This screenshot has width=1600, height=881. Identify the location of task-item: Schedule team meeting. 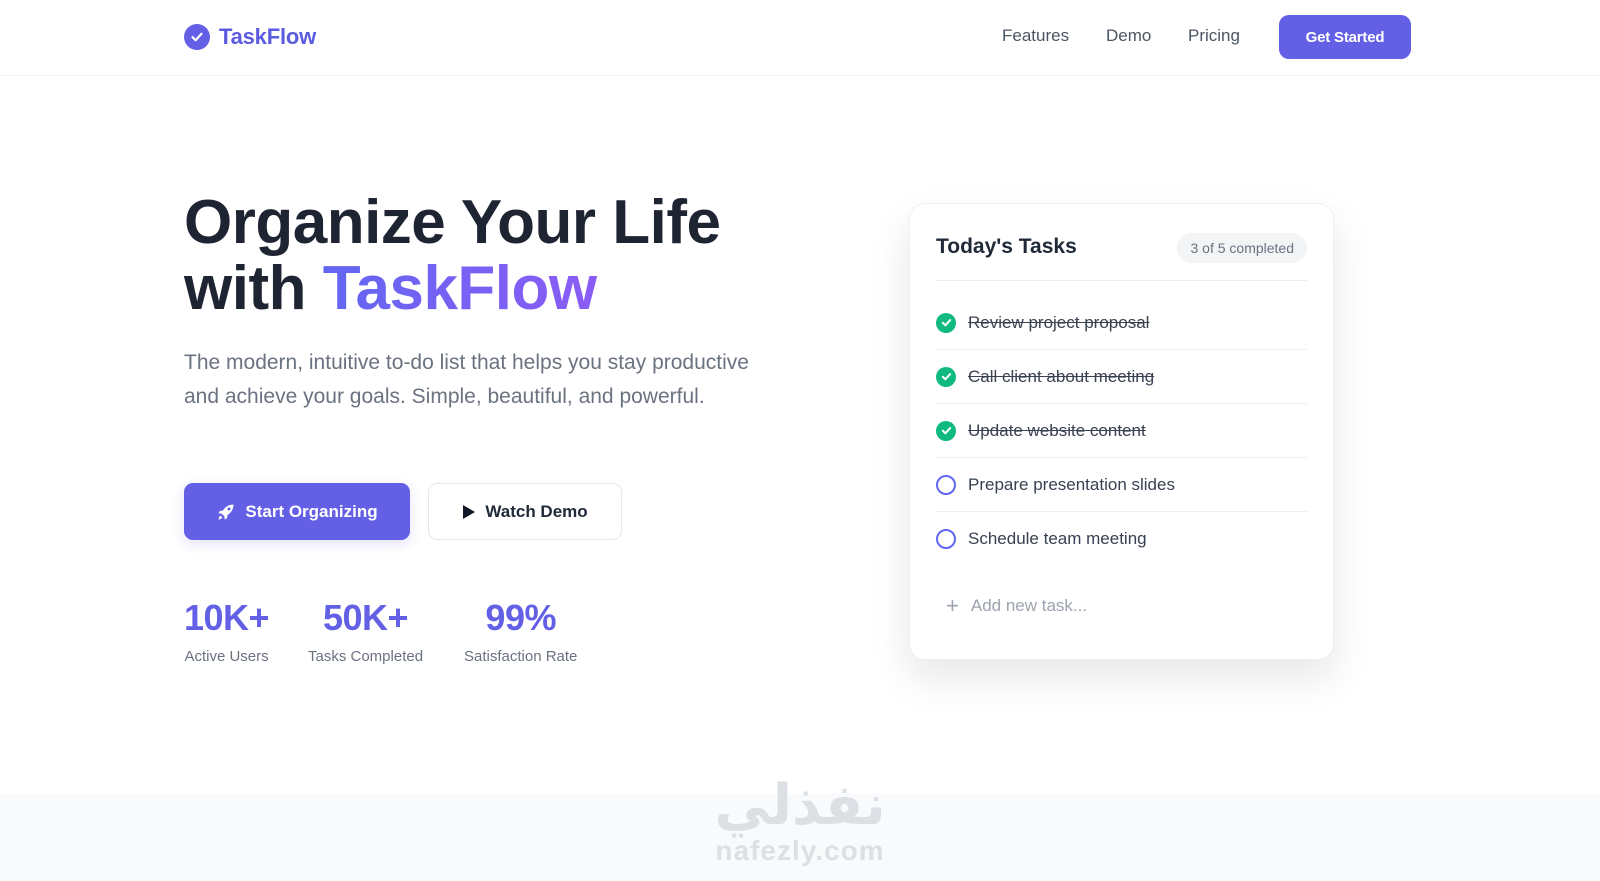
(1121, 539).